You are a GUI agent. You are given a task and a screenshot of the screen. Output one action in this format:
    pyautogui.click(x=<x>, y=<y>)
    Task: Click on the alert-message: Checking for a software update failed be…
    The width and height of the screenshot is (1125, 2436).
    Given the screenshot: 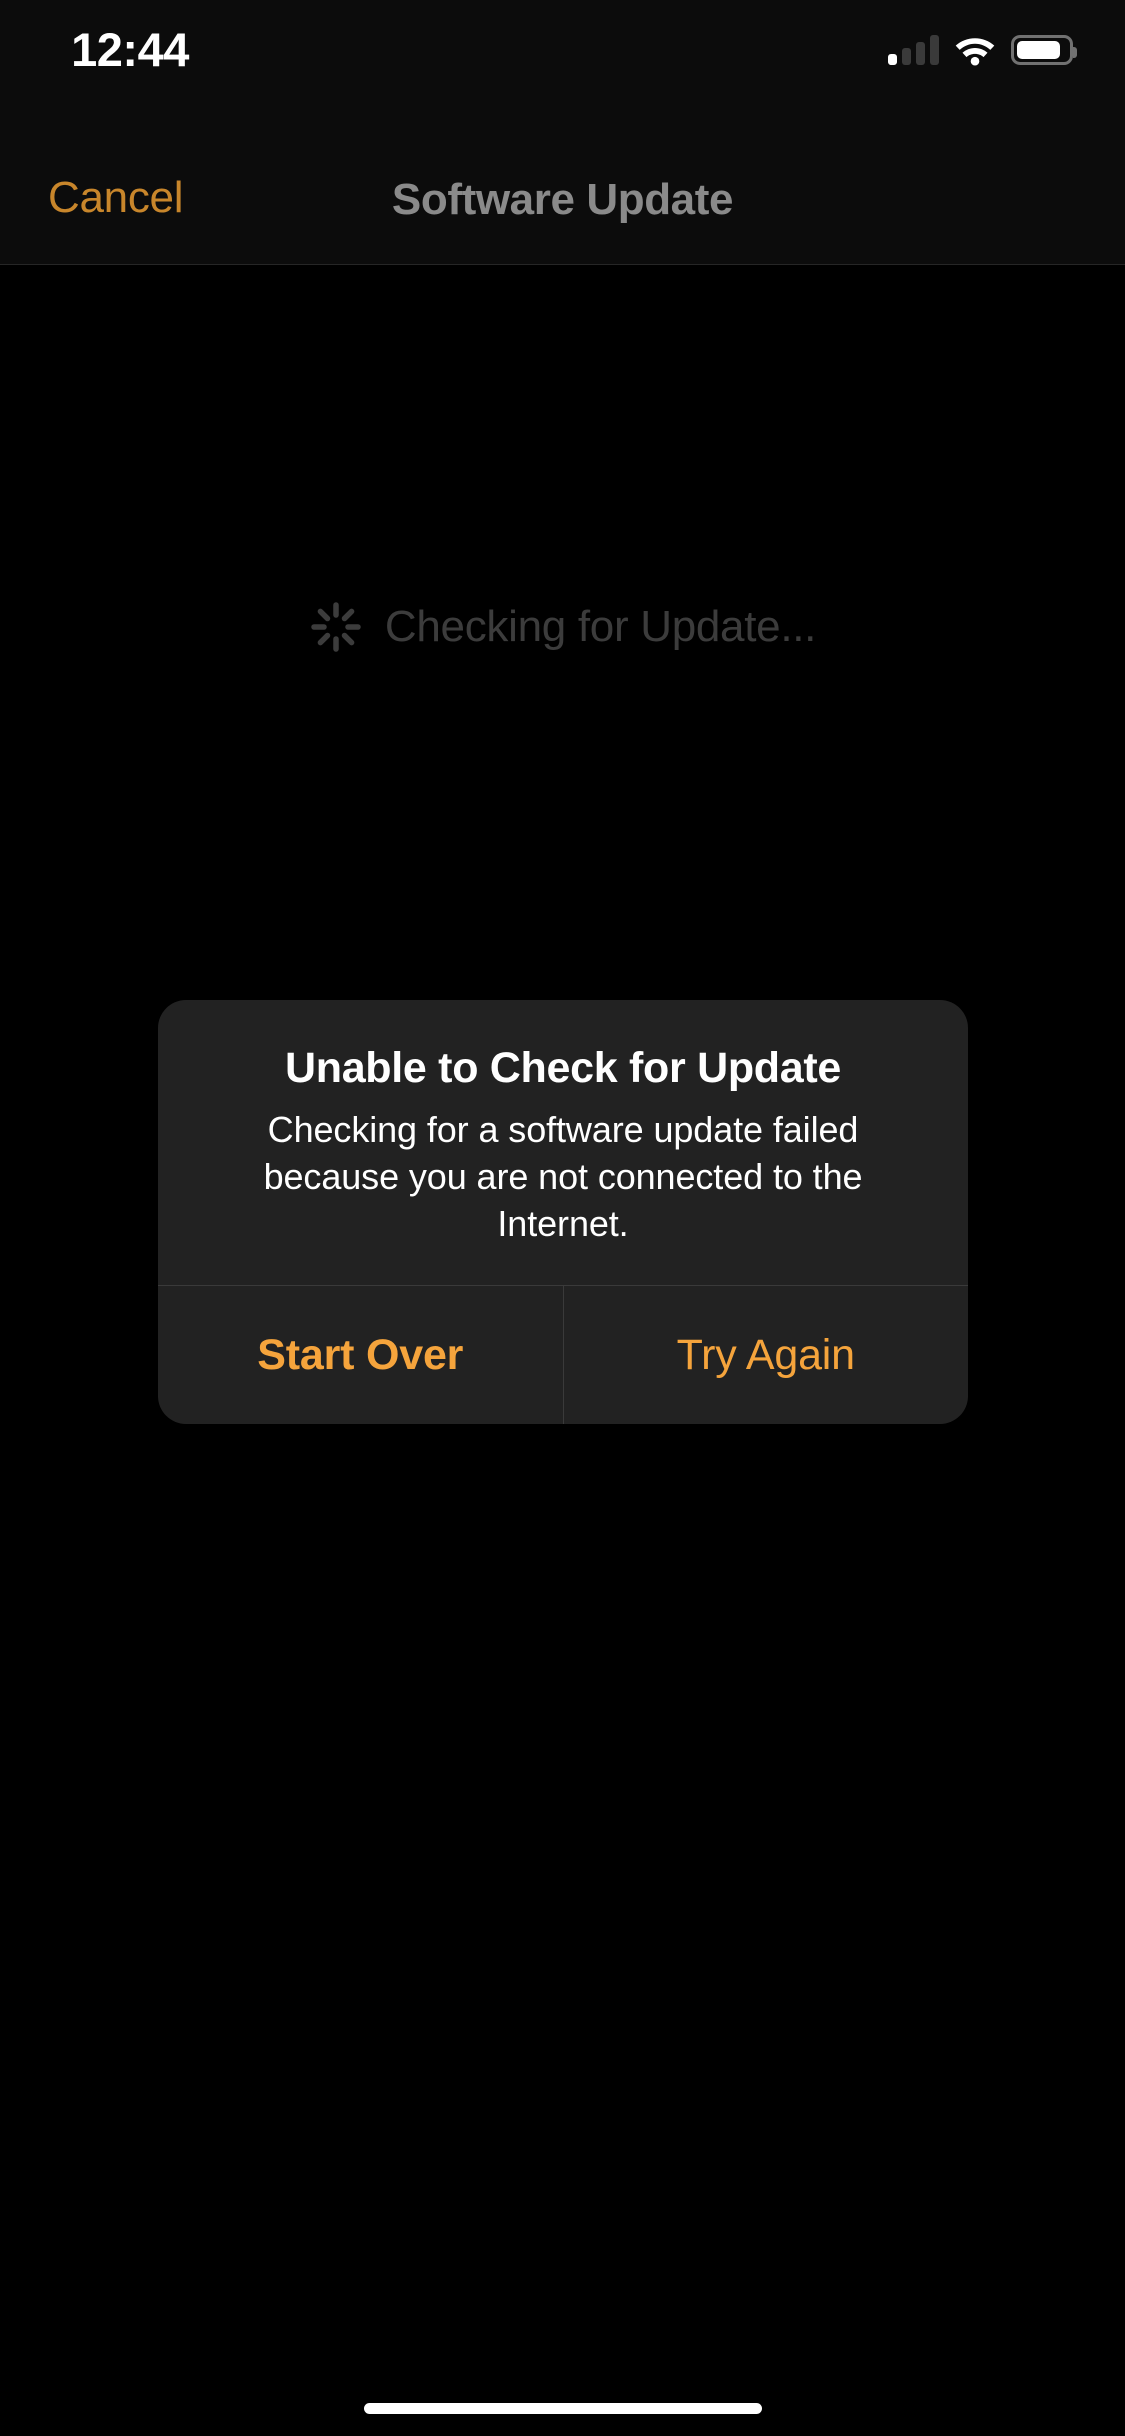 What is the action you would take?
    pyautogui.click(x=563, y=1176)
    